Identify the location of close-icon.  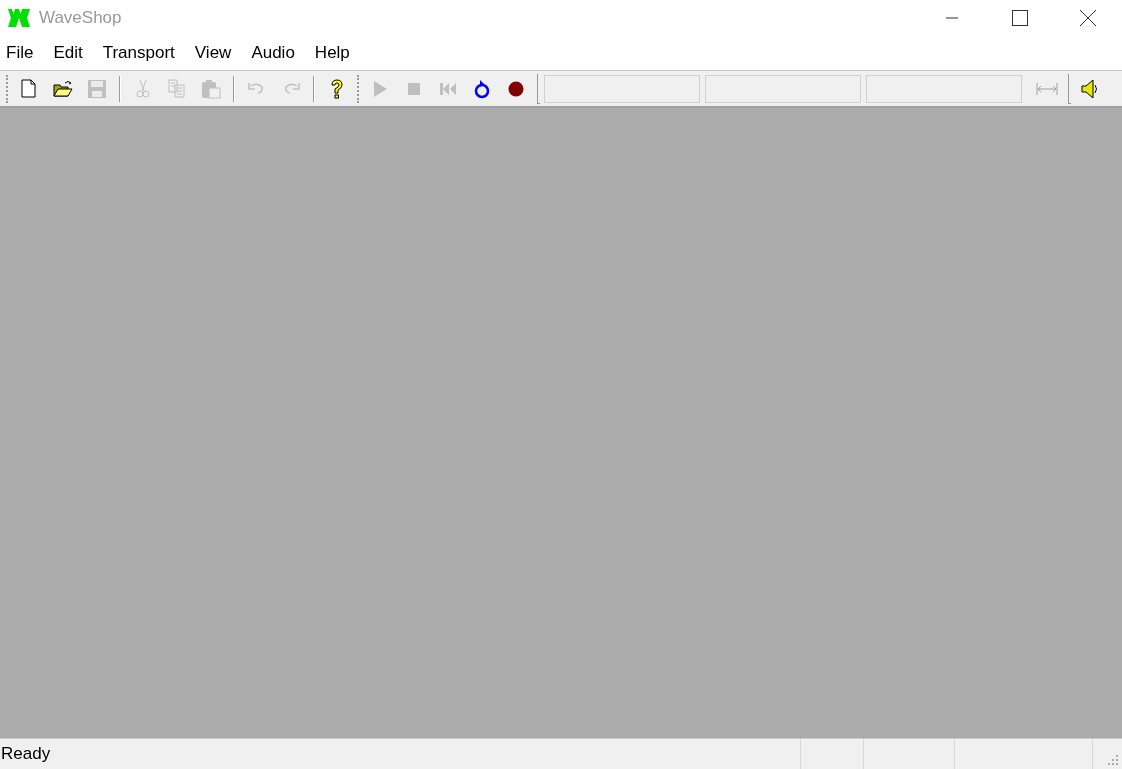
(1088, 18).